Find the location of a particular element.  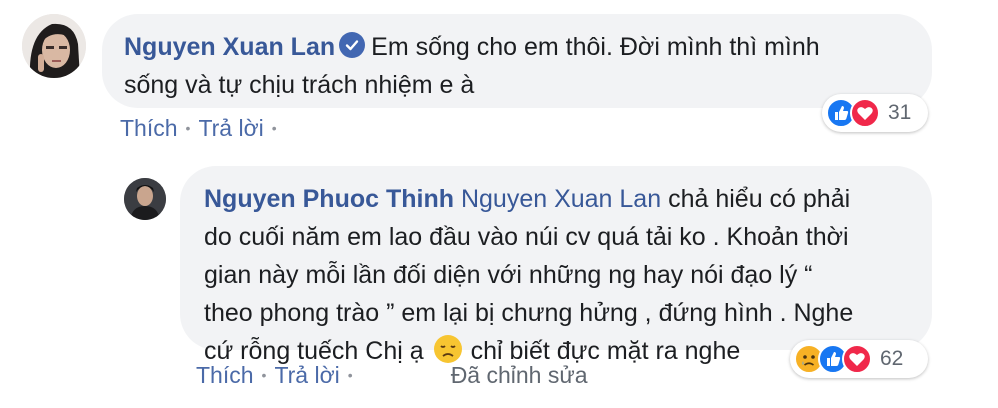

edited-label: Đã chỉnh sửa is located at coordinates (519, 375).